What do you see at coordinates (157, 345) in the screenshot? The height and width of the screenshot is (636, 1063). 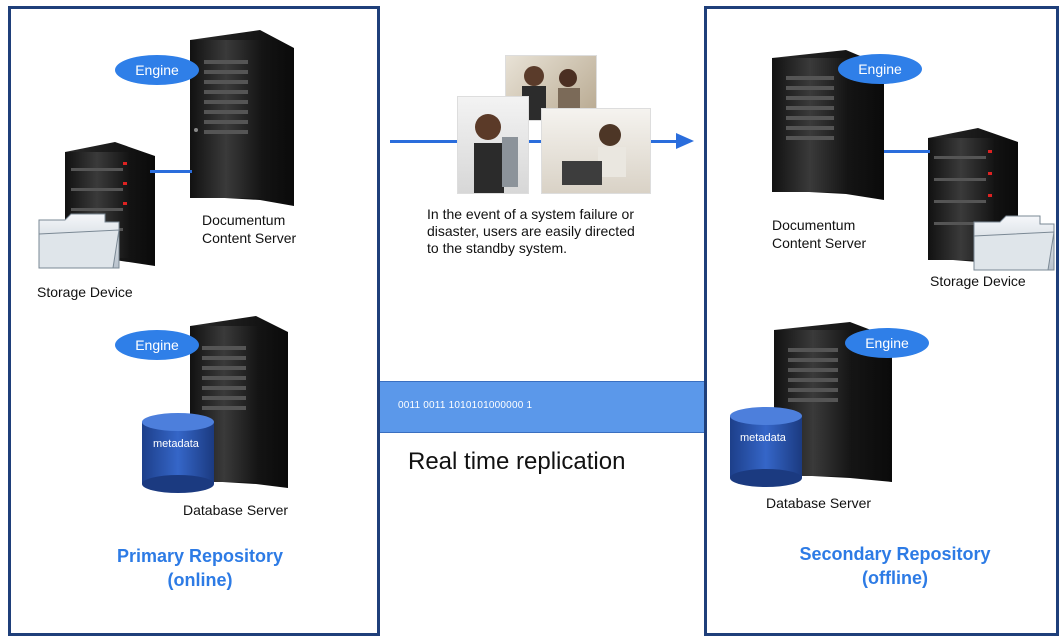 I see `engine-badge-db-primary: Engine` at bounding box center [157, 345].